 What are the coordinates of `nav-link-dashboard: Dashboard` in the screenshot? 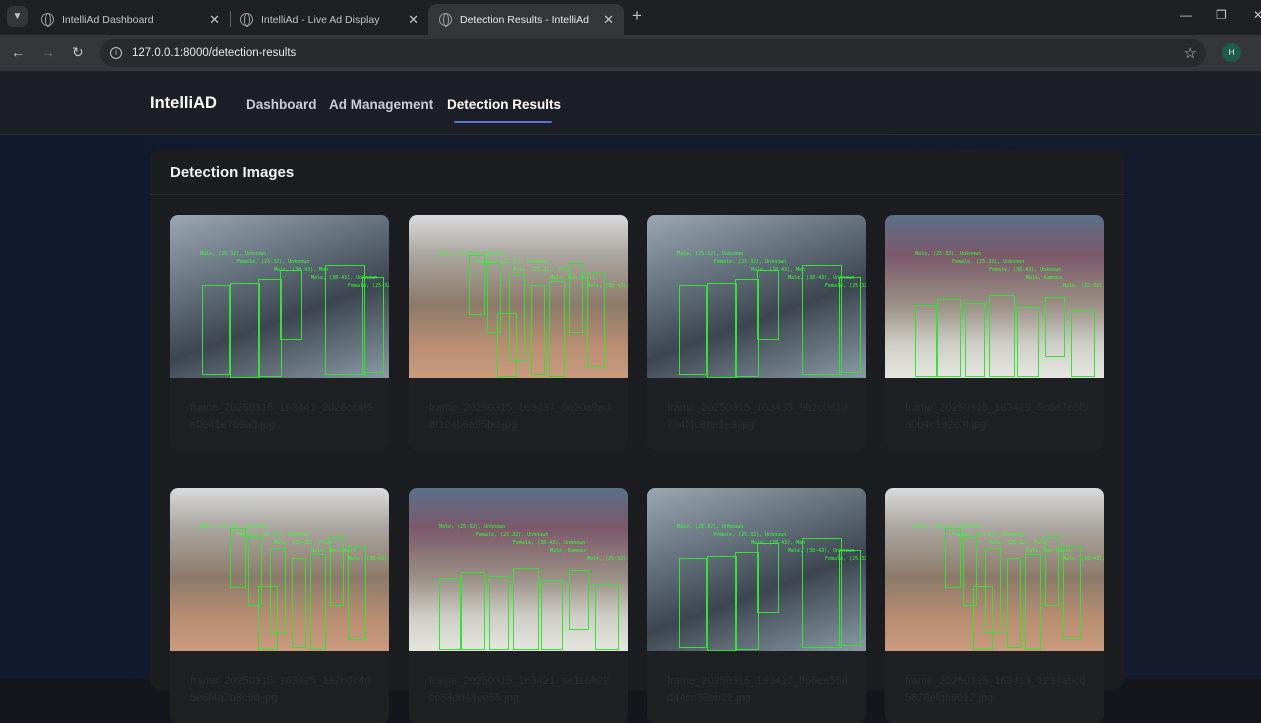 It's located at (281, 104).